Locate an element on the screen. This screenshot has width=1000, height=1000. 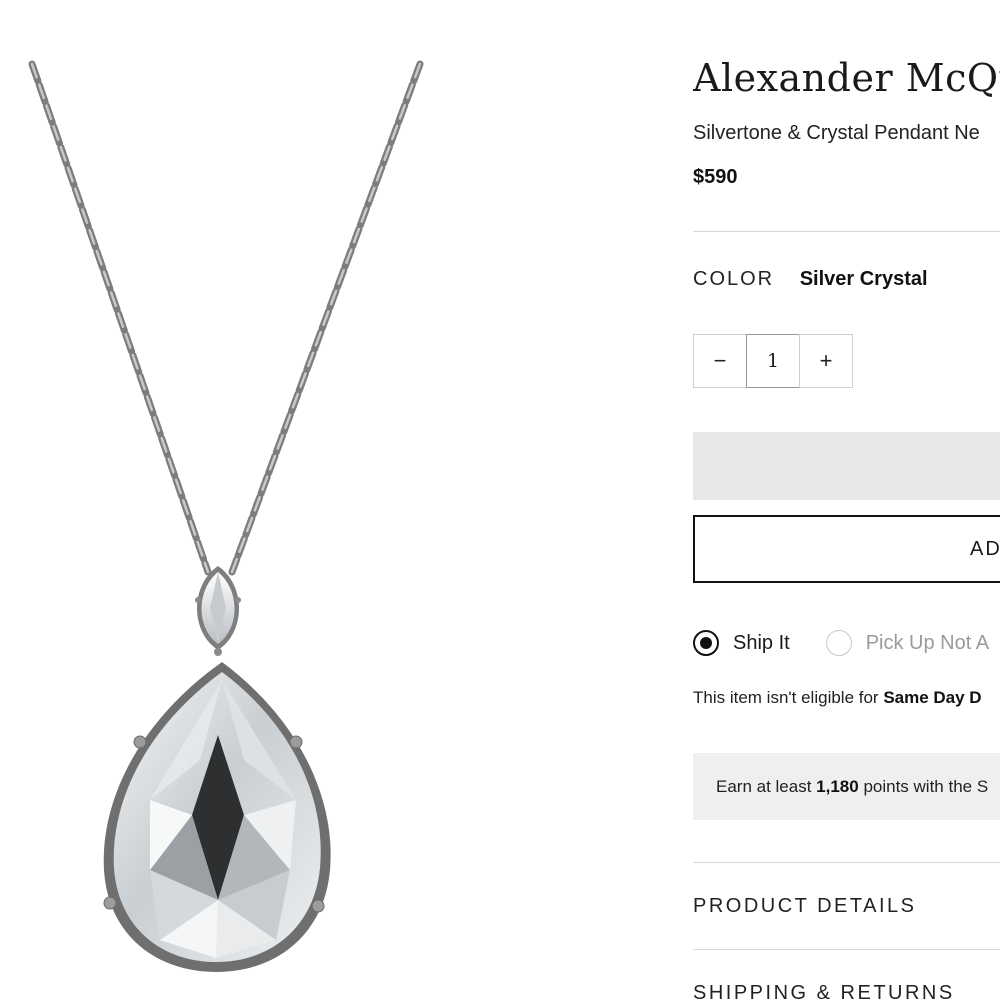
points-prefix: Earn at least is located at coordinates (766, 786).